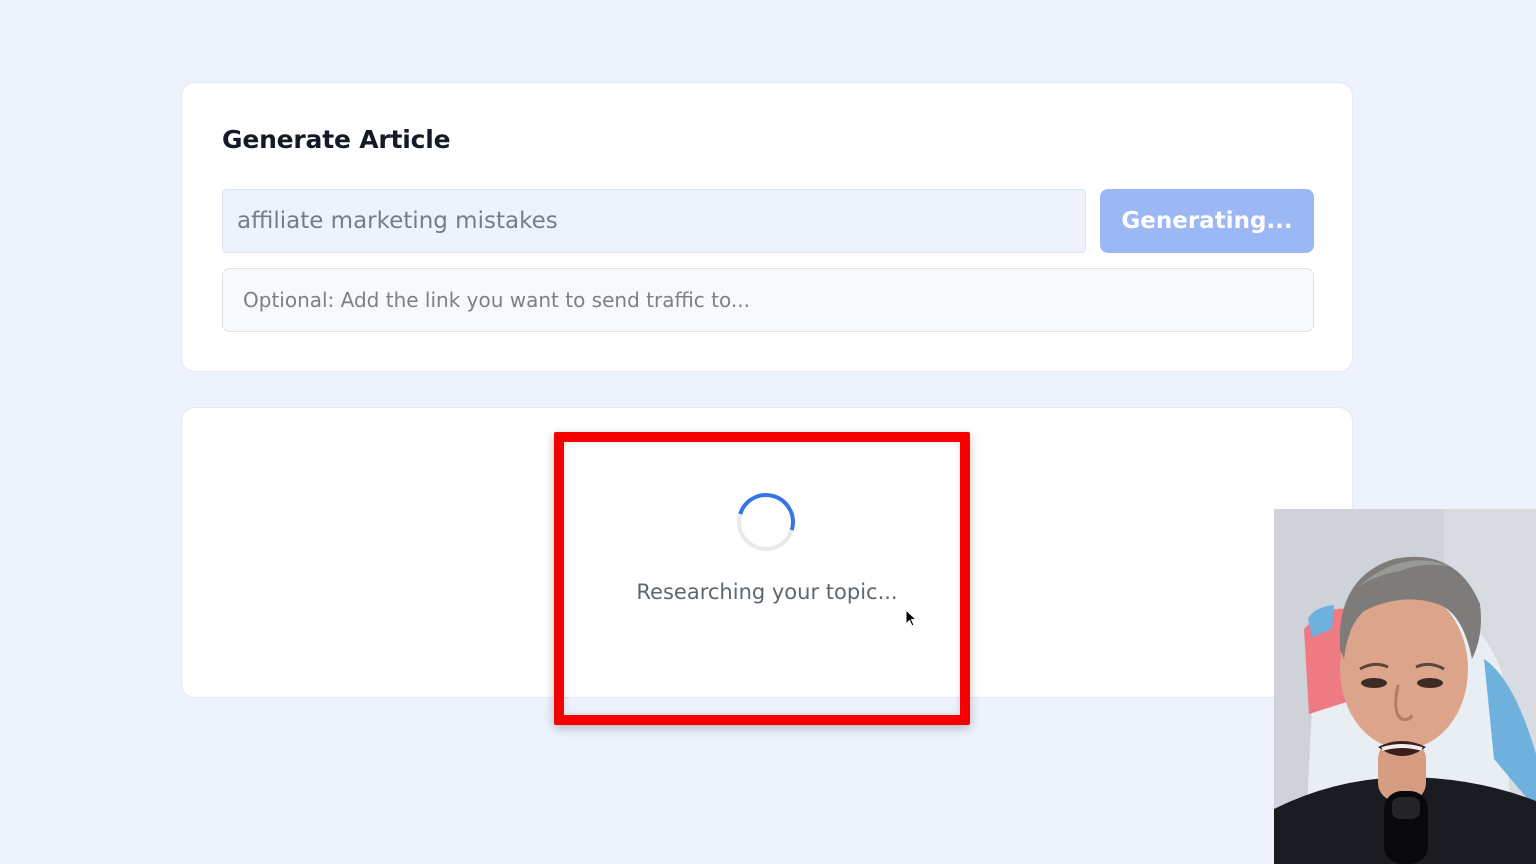 Image resolution: width=1536 pixels, height=864 pixels. Describe the element at coordinates (336, 139) in the screenshot. I see `card-title: Generate Article` at that location.